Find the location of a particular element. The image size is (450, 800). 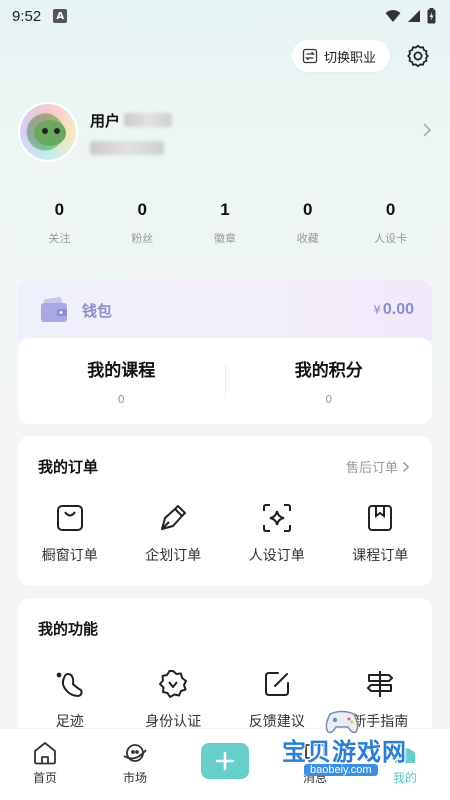

stat-label: 关注 is located at coordinates (59, 238).